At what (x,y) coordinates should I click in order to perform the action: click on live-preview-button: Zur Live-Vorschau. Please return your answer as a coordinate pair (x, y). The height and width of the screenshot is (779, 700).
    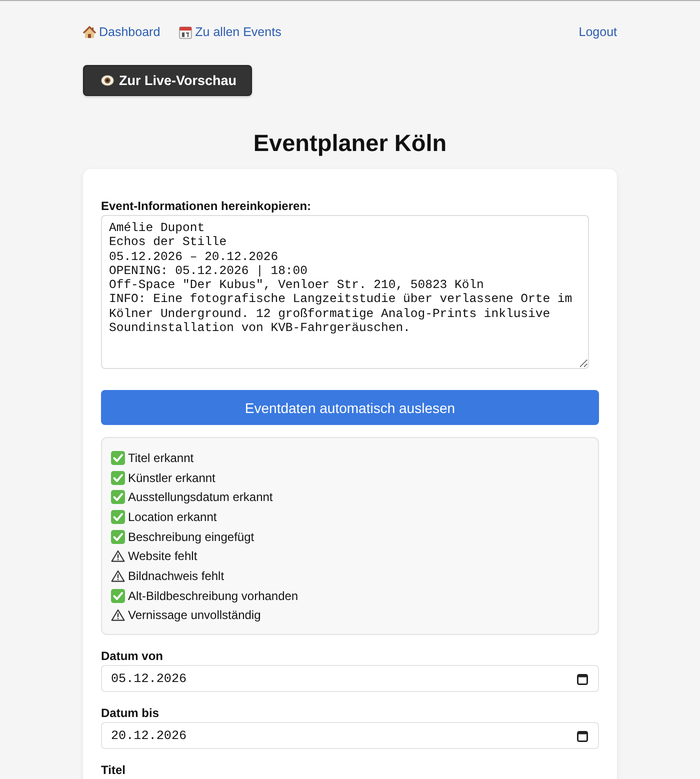
    Looking at the image, I should click on (167, 80).